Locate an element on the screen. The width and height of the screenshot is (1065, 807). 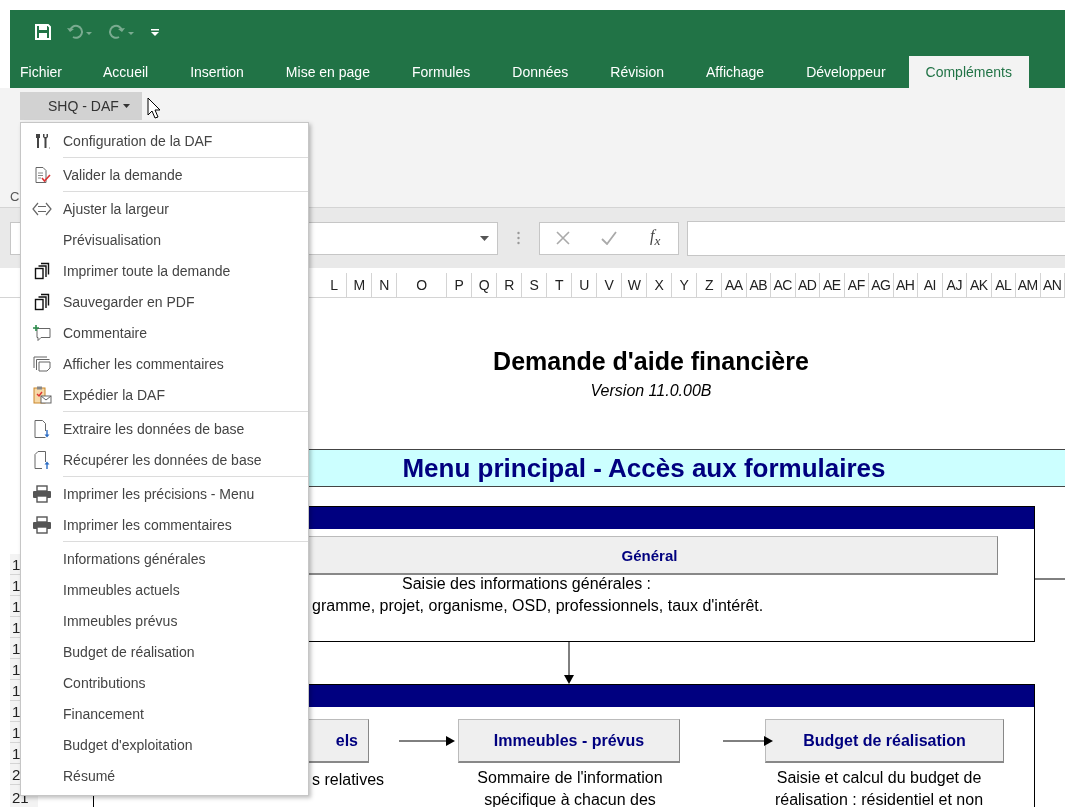
column-header: P is located at coordinates (459, 285).